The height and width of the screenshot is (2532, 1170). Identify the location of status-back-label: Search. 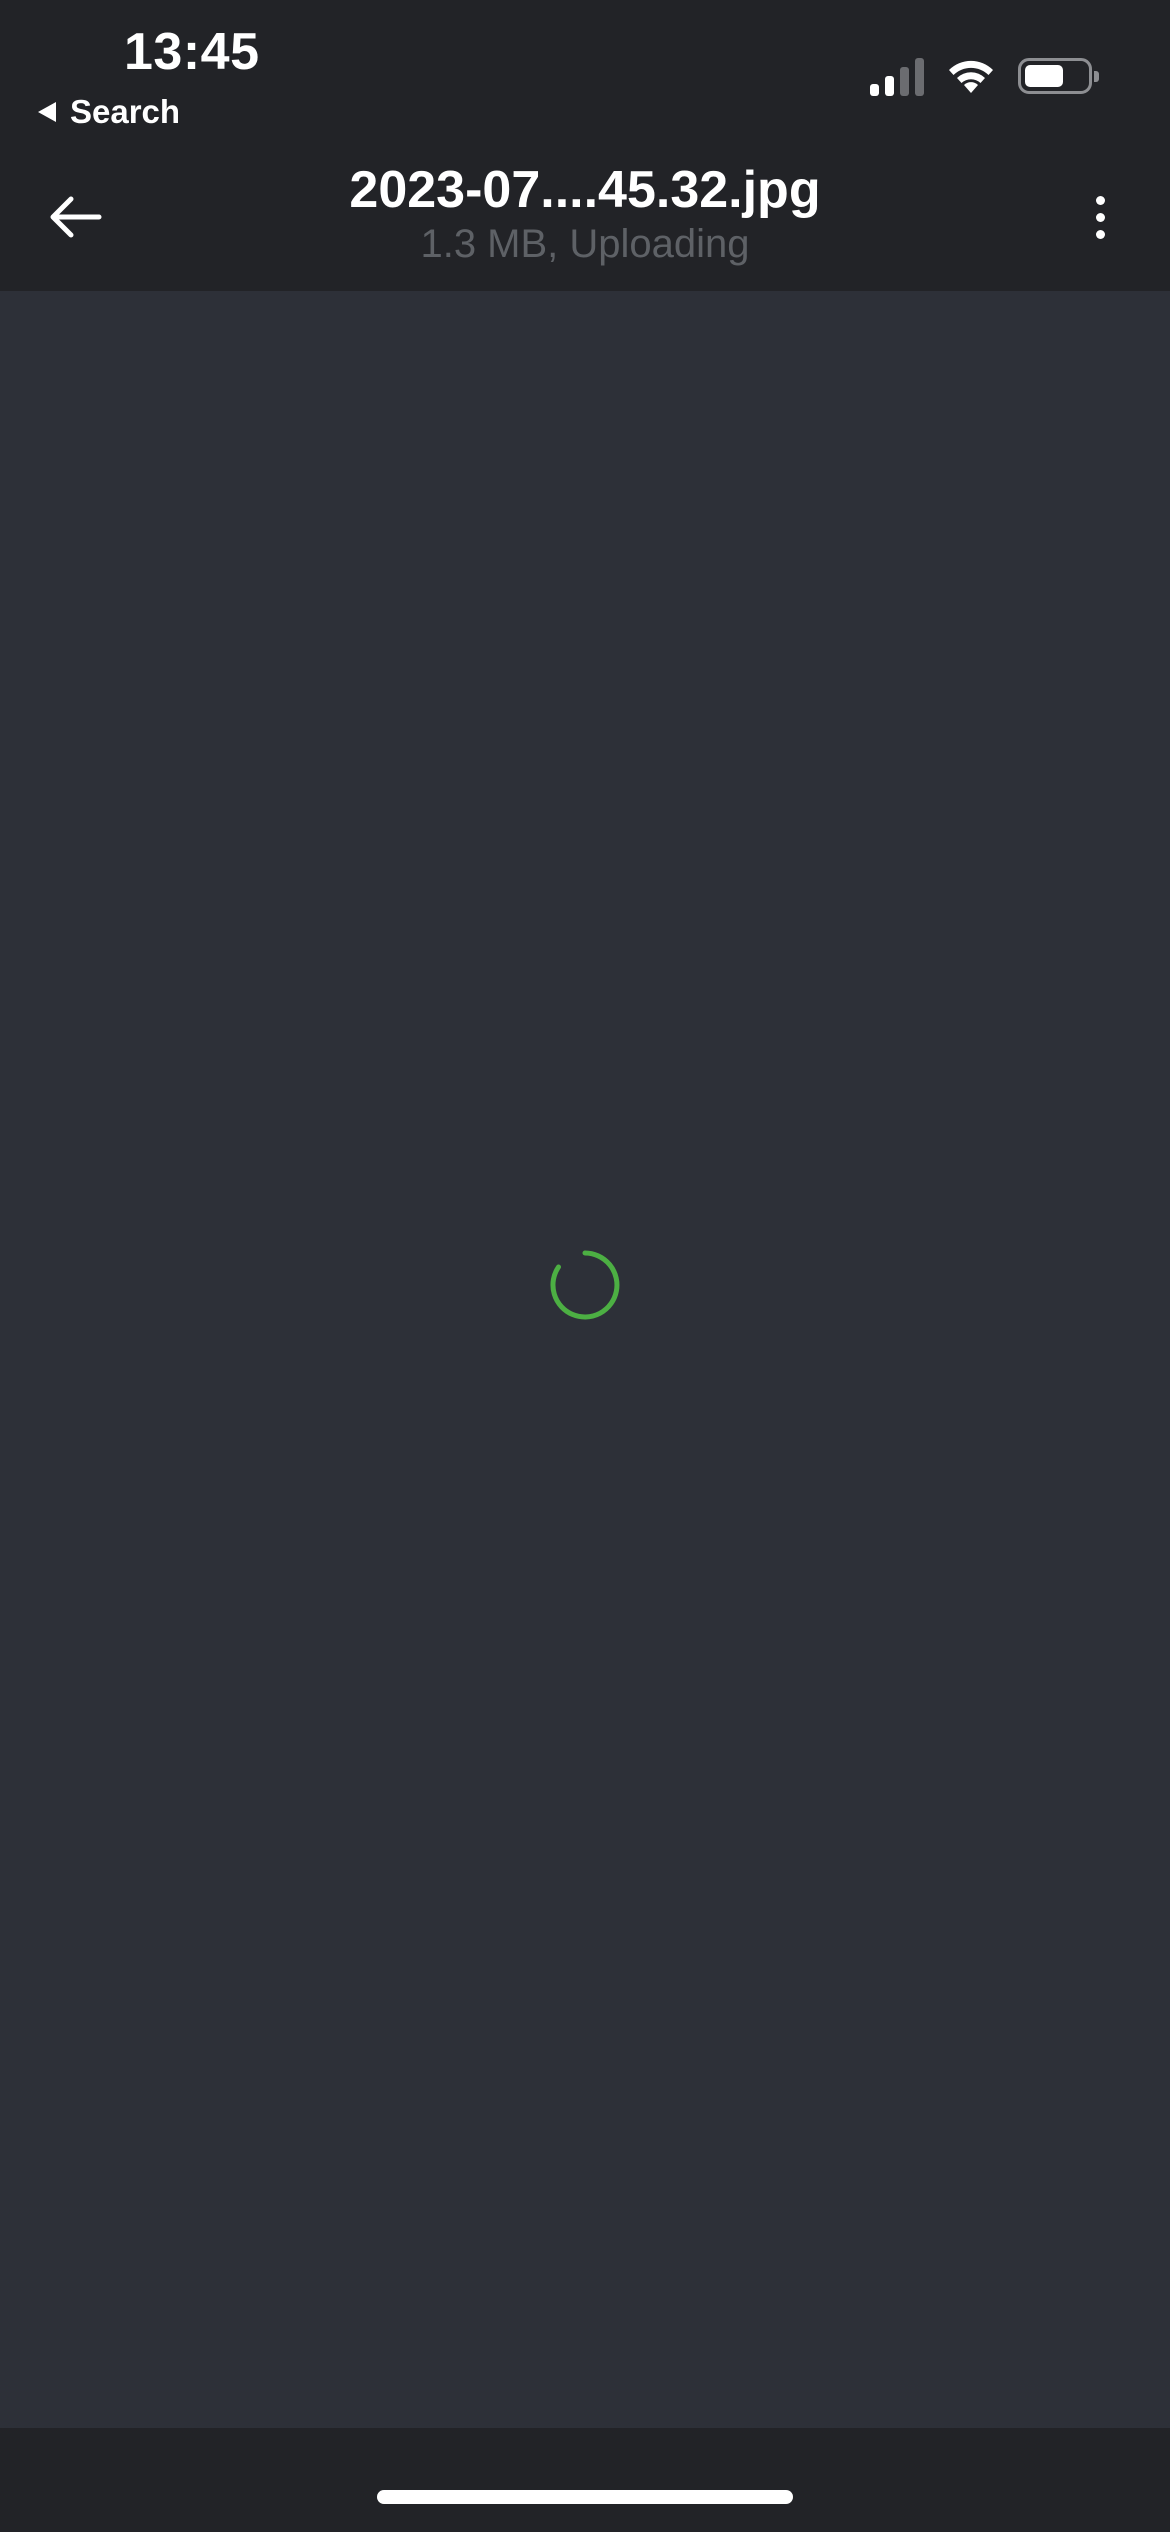
(125, 111).